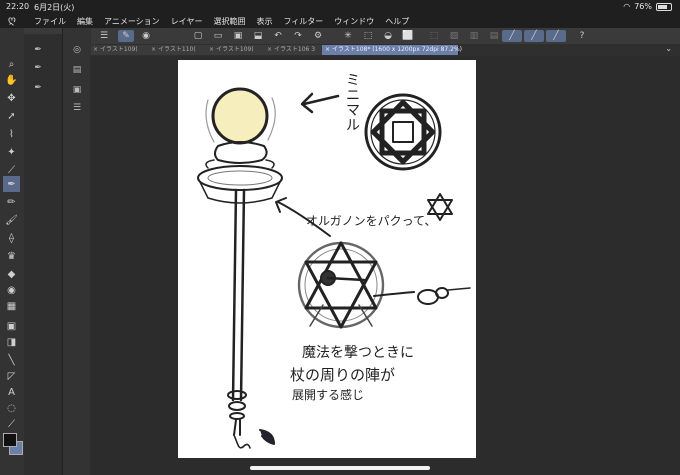 The image size is (680, 475). What do you see at coordinates (132, 21) in the screenshot?
I see `menu-animation: アニメーション` at bounding box center [132, 21].